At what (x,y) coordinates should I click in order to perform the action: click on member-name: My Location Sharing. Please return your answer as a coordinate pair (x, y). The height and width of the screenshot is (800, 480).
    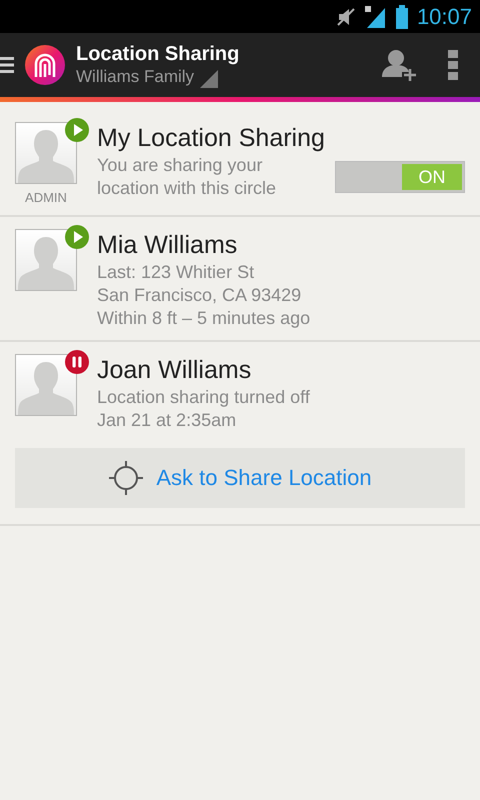
    Looking at the image, I should click on (211, 138).